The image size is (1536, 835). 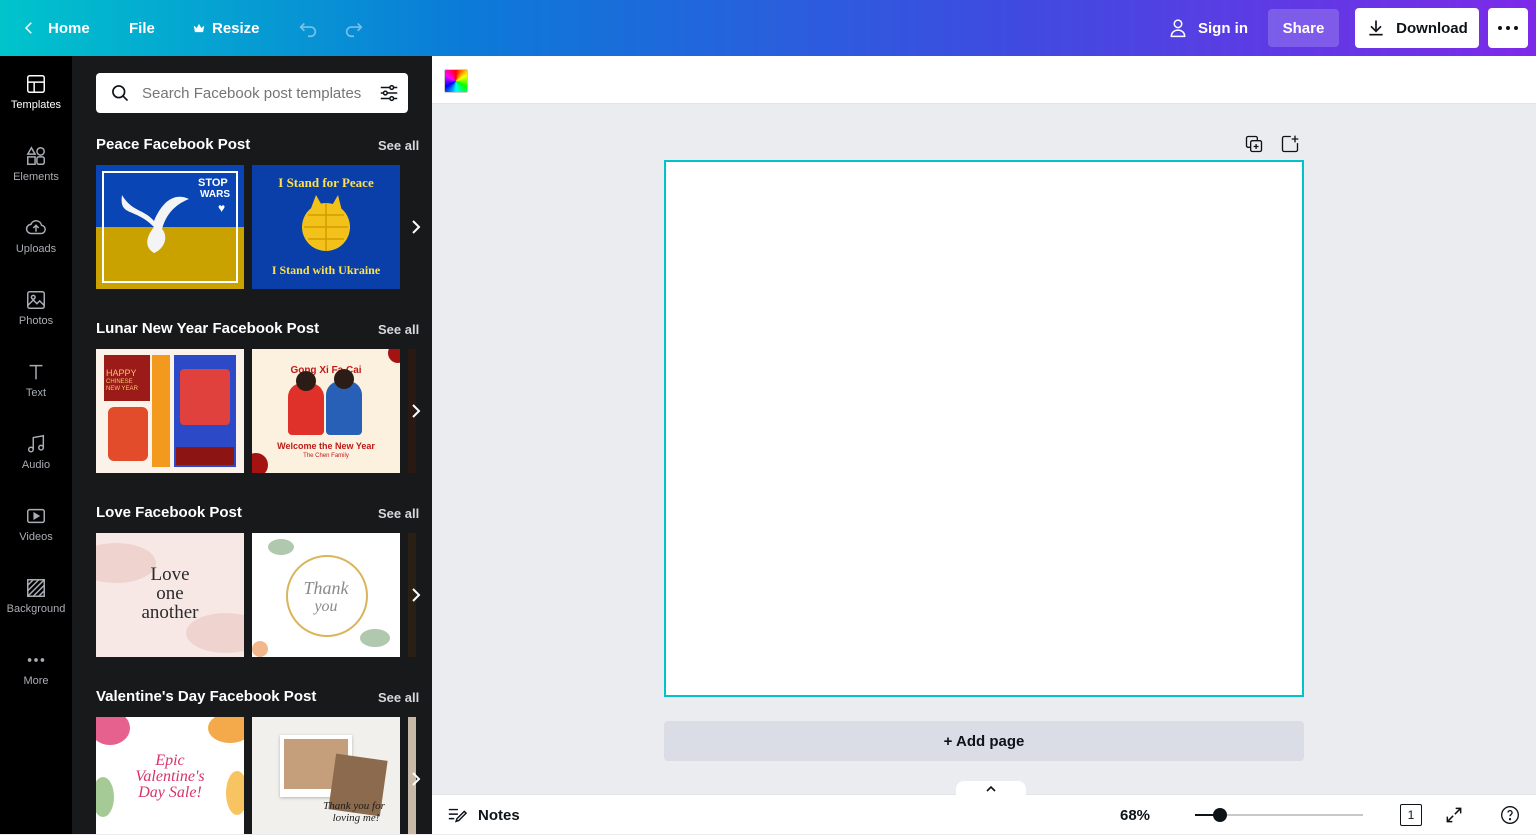 I want to click on thumb-text: I Stand for Peace, so click(x=326, y=182).